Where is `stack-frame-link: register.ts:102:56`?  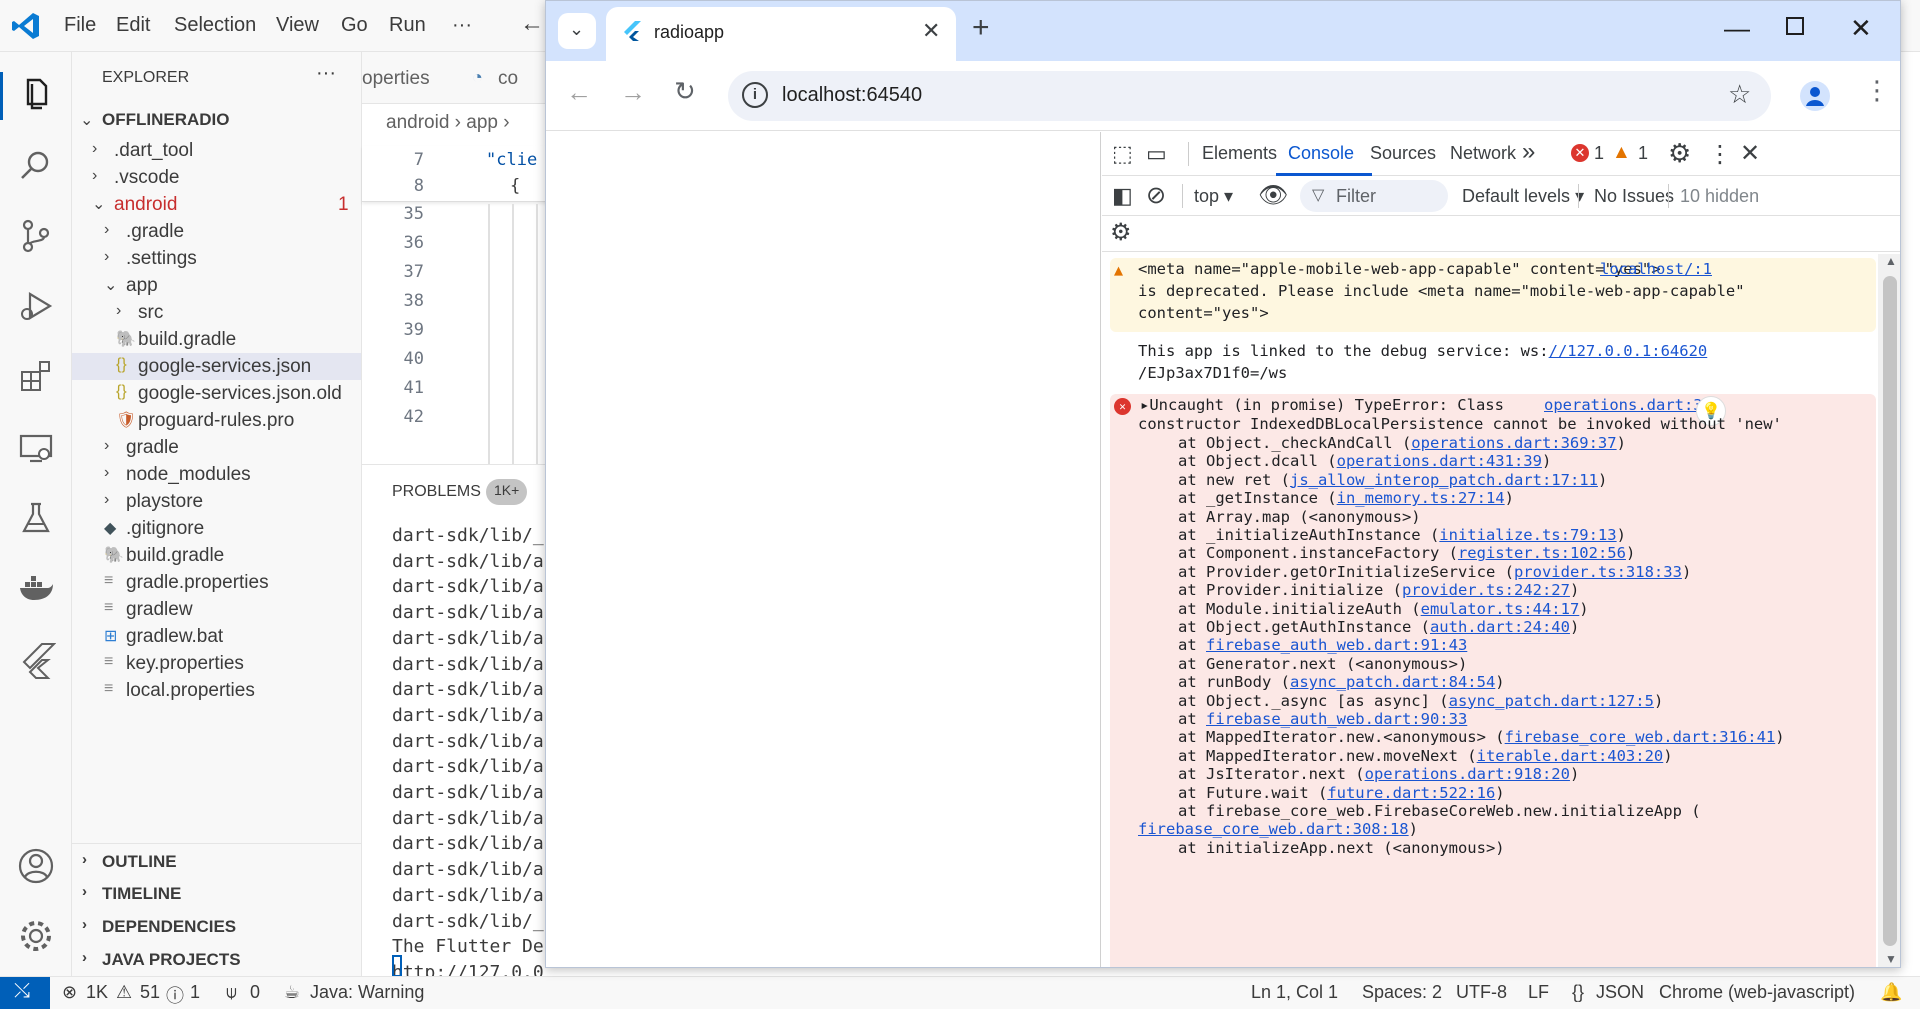
stack-frame-link: register.ts:102:56 is located at coordinates (1542, 553).